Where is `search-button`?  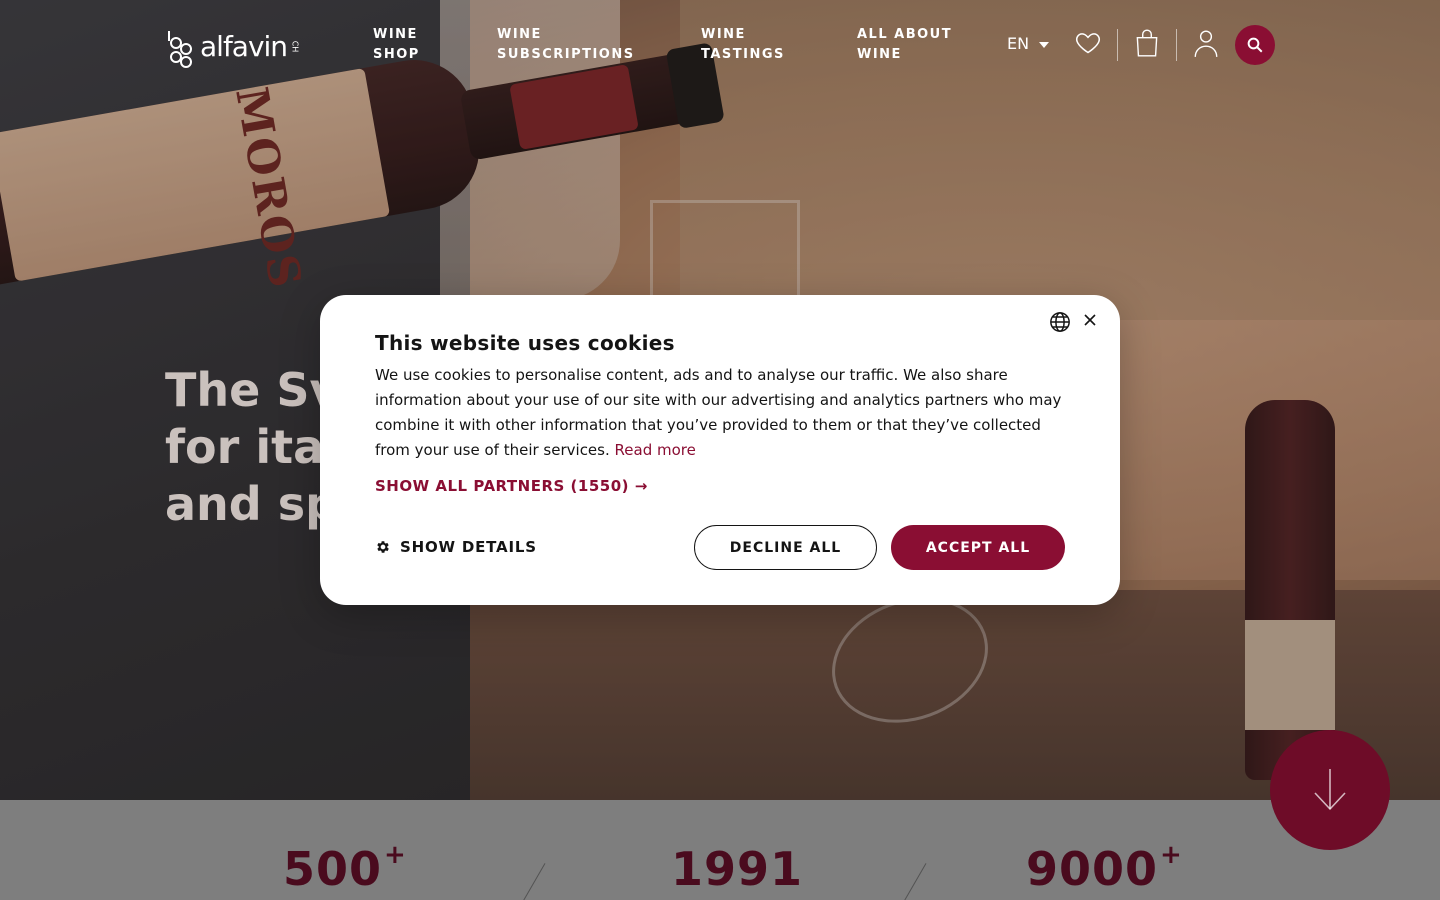
search-button is located at coordinates (1255, 45).